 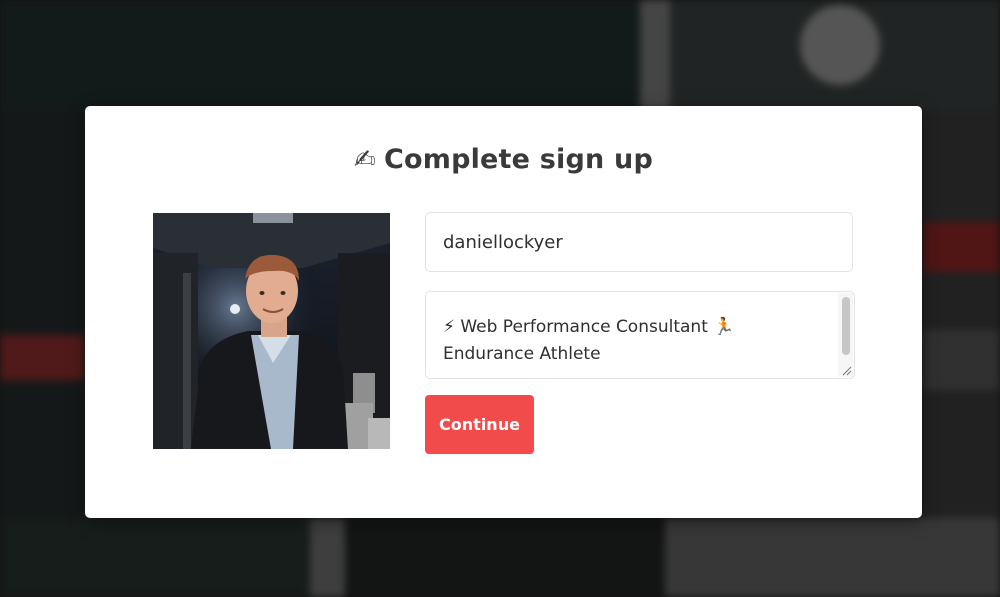 What do you see at coordinates (518, 159) in the screenshot?
I see `modal-title-text: Complete sign up` at bounding box center [518, 159].